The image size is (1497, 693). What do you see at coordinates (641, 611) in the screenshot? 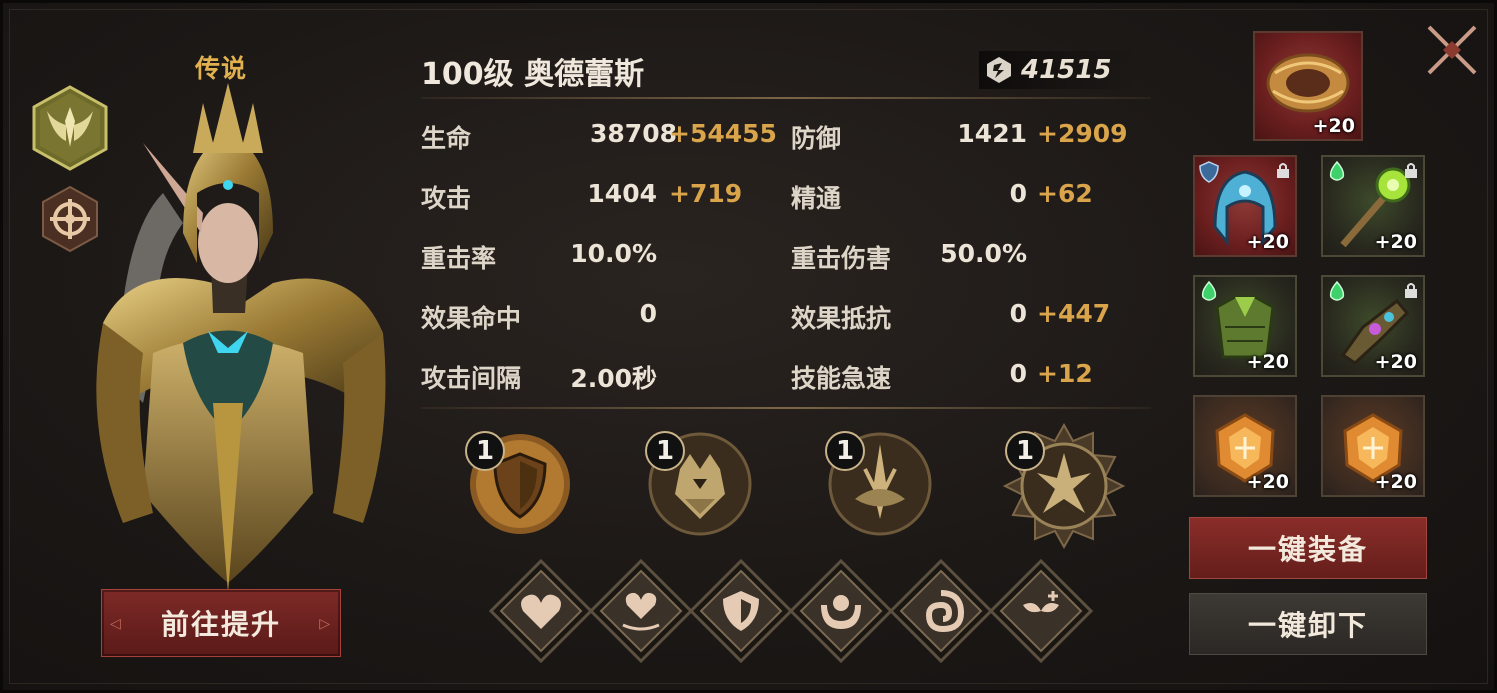
I see `heart-ripple-icon` at bounding box center [641, 611].